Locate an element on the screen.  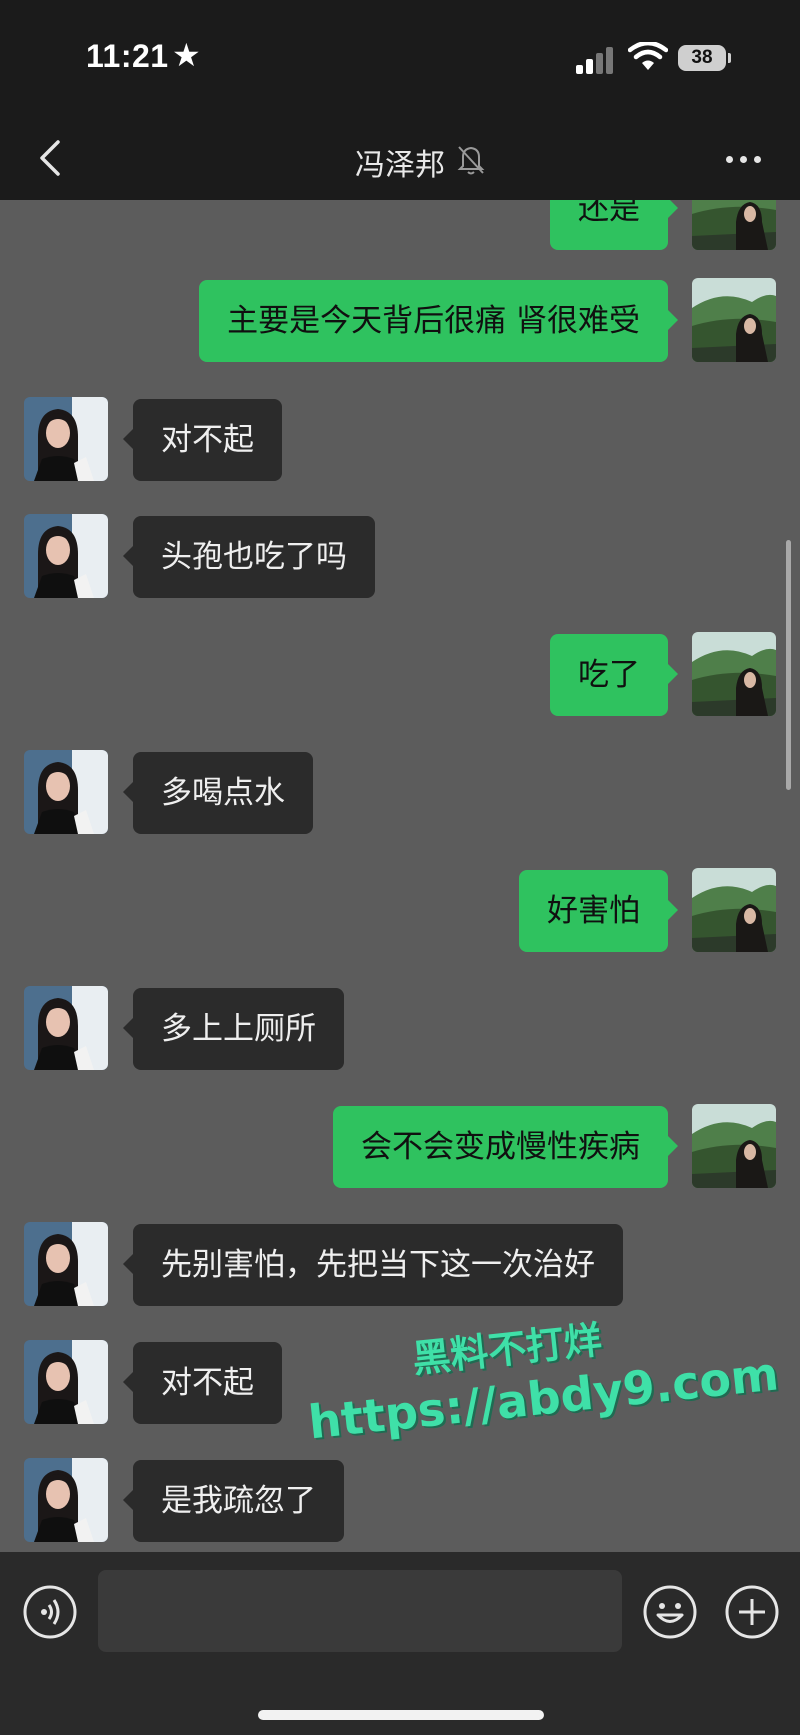
chat-header: 冯泽邦 is located at coordinates (400, 160).